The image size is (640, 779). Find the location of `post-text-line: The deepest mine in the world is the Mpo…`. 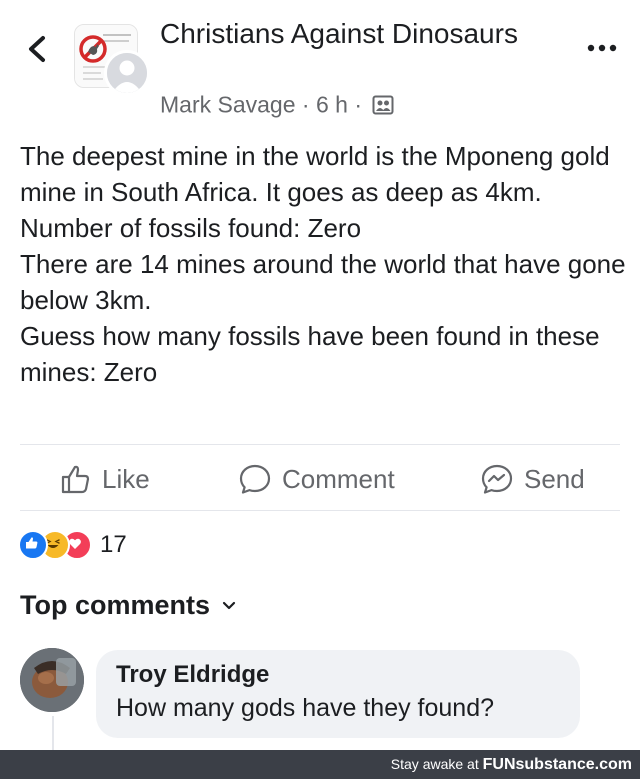

post-text-line: The deepest mine in the world is the Mpo… is located at coordinates (315, 174).